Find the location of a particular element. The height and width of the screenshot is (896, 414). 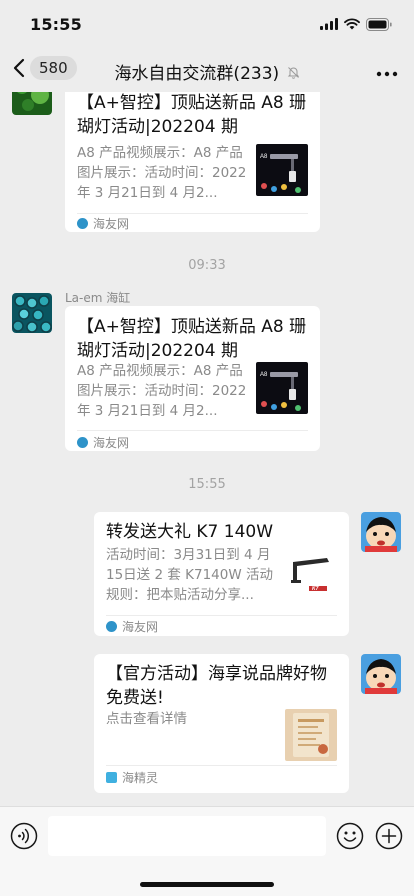

status-icons is located at coordinates (356, 24).